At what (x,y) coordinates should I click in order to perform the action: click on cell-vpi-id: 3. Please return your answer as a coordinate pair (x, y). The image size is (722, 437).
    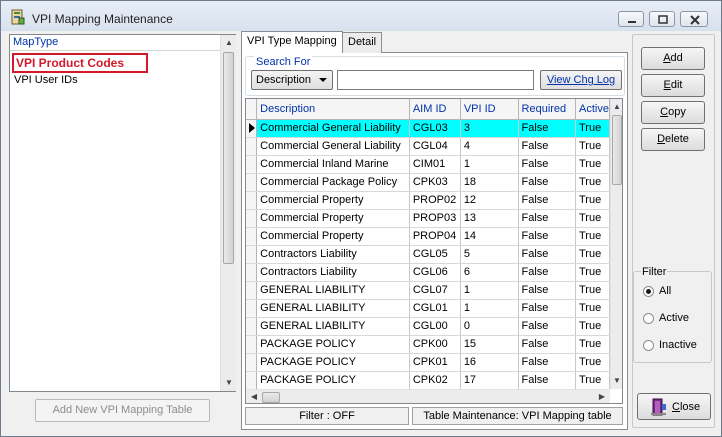
    Looking at the image, I should click on (489, 128).